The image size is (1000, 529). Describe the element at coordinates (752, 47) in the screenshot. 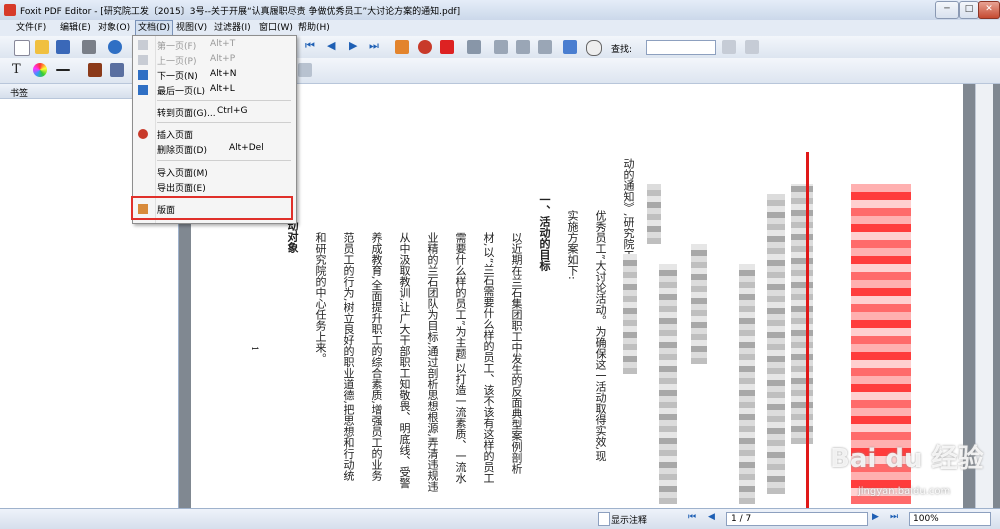

I see `search-next-icon` at that location.